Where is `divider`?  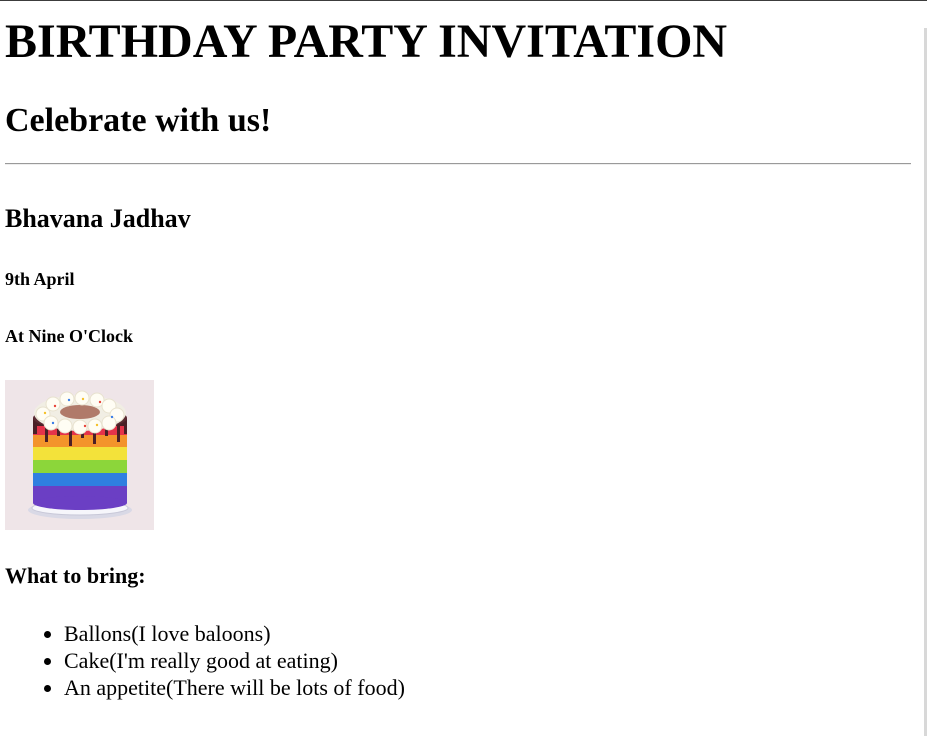
divider is located at coordinates (458, 164).